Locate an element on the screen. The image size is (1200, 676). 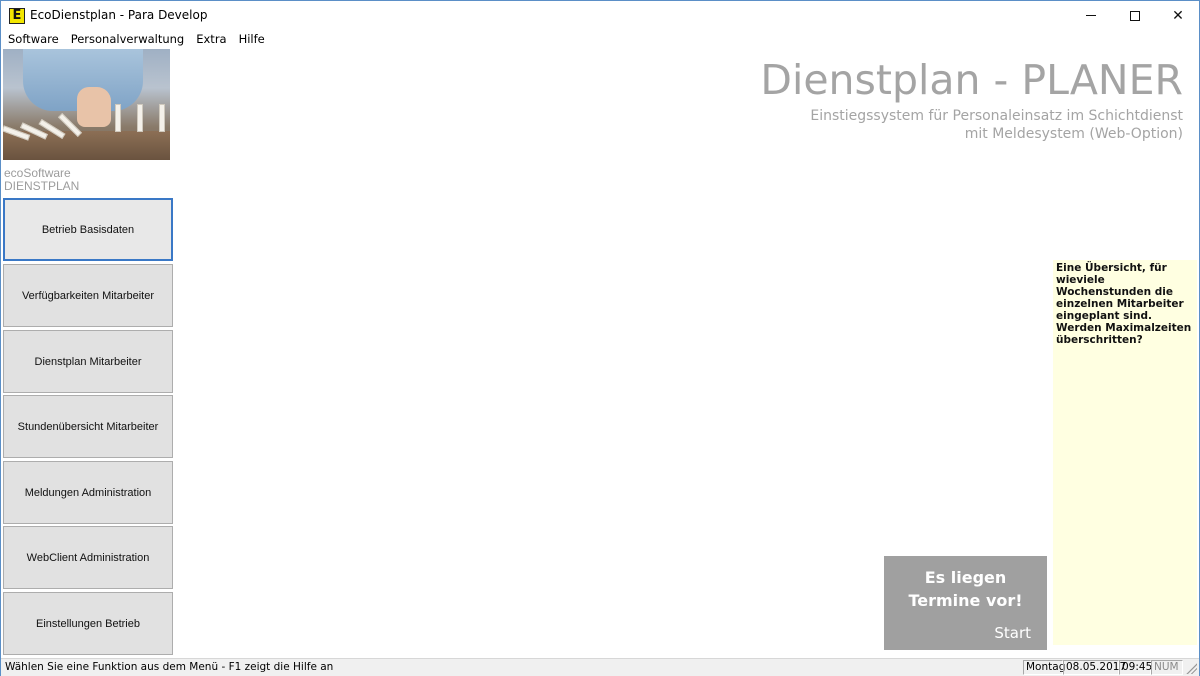
window-title: EcoDienstplan - Para Develop is located at coordinates (119, 15).